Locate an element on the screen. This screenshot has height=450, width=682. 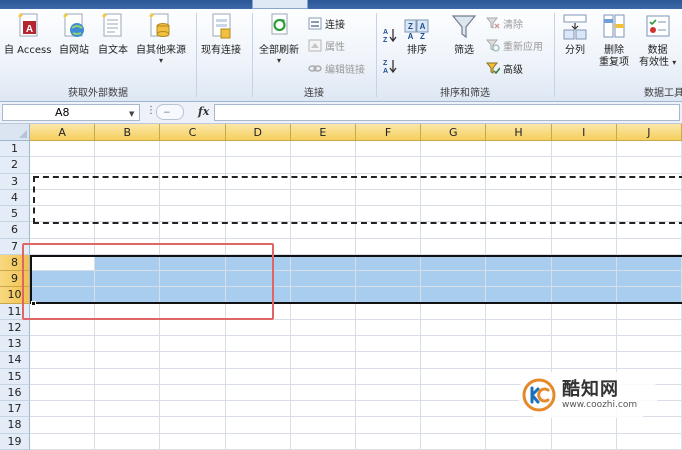
column-header-e: E is located at coordinates (323, 132).